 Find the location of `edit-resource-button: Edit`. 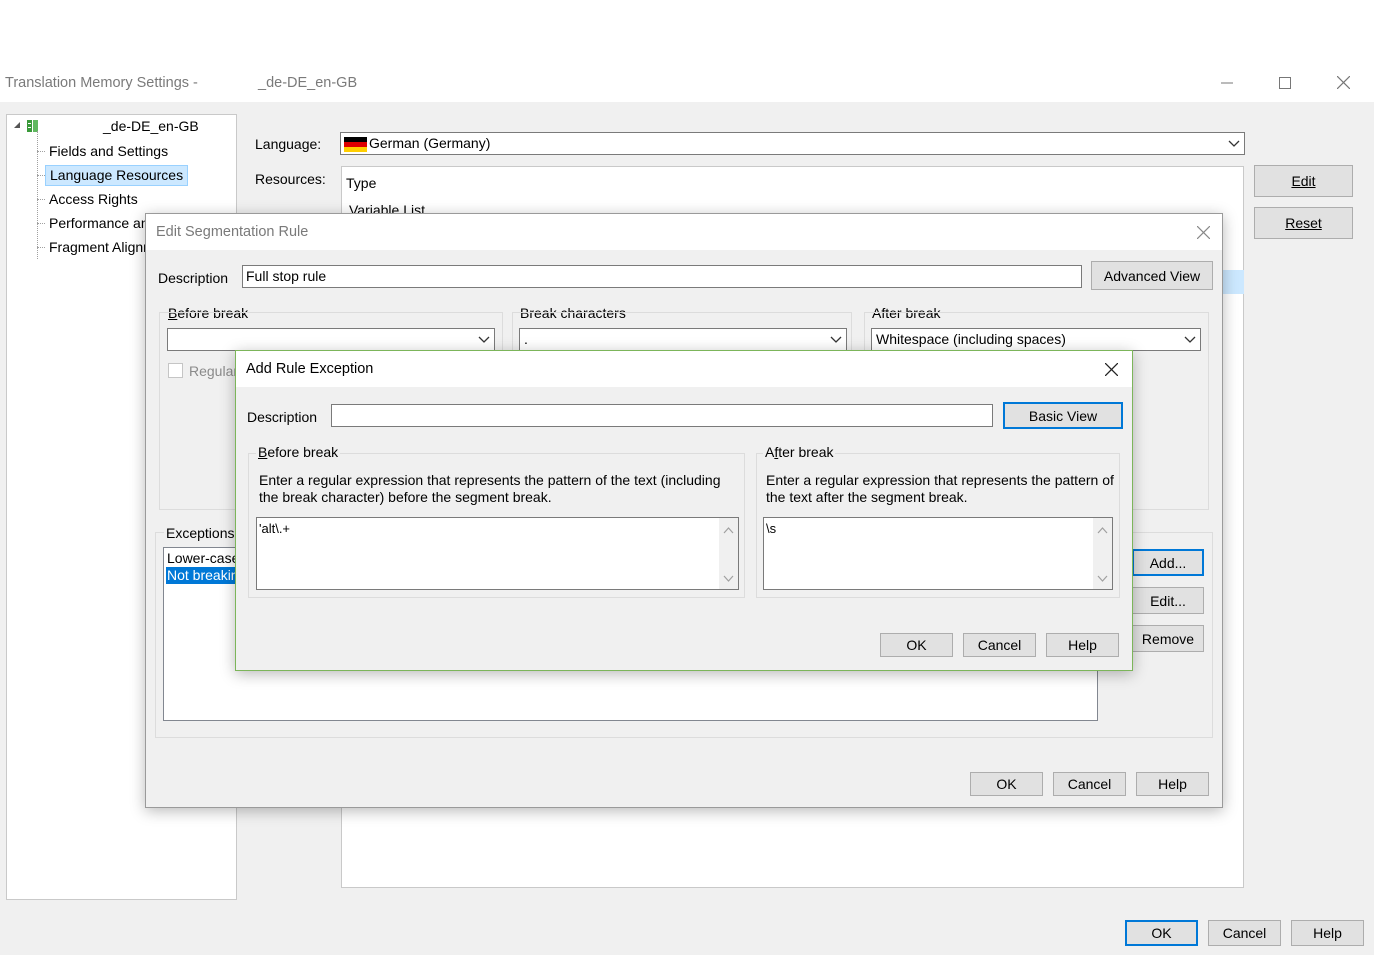

edit-resource-button: Edit is located at coordinates (1303, 181).